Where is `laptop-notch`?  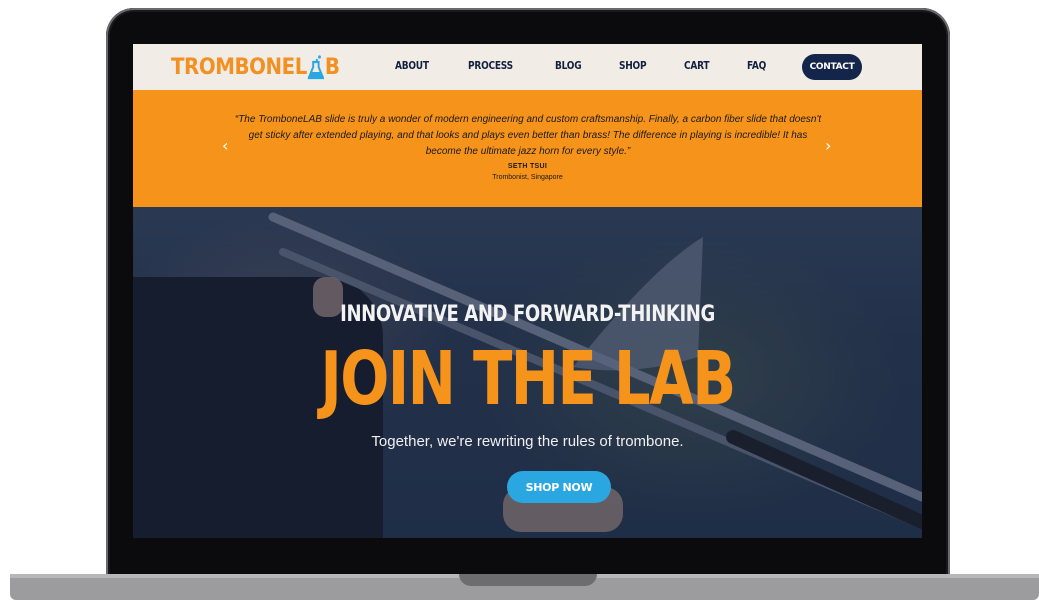
laptop-notch is located at coordinates (528, 580).